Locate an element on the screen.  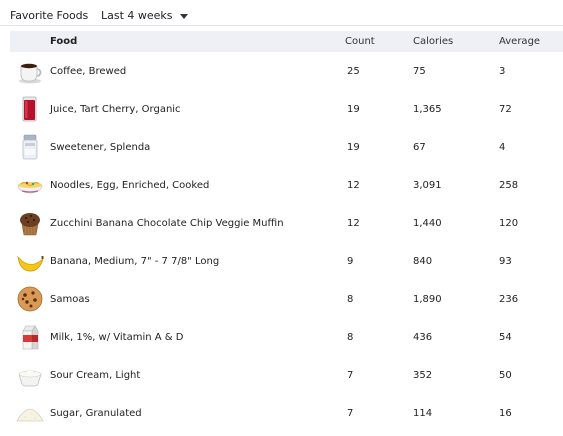
table-row: Sugar, Granulated 7 114 16 is located at coordinates (286, 413).